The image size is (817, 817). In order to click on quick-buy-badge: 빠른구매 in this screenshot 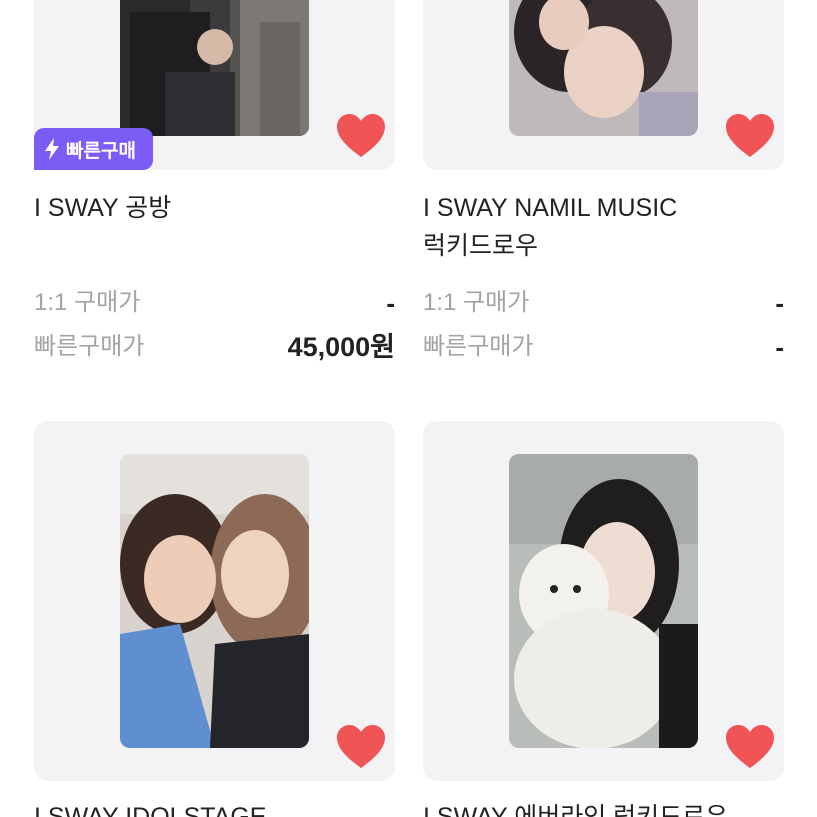, I will do `click(93, 149)`.